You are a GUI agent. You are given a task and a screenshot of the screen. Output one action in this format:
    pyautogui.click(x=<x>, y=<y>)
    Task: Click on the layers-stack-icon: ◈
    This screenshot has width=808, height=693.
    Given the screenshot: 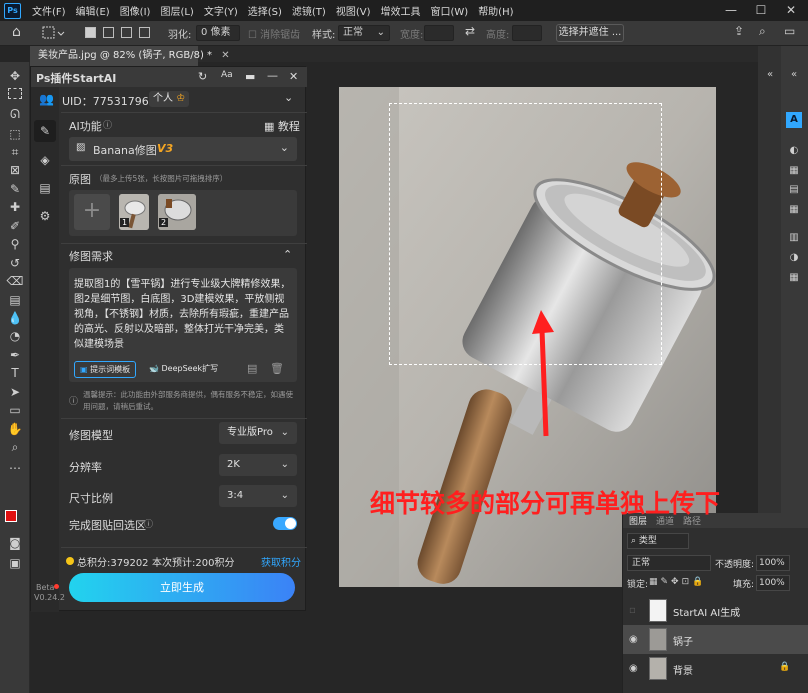 What is the action you would take?
    pyautogui.click(x=45, y=160)
    